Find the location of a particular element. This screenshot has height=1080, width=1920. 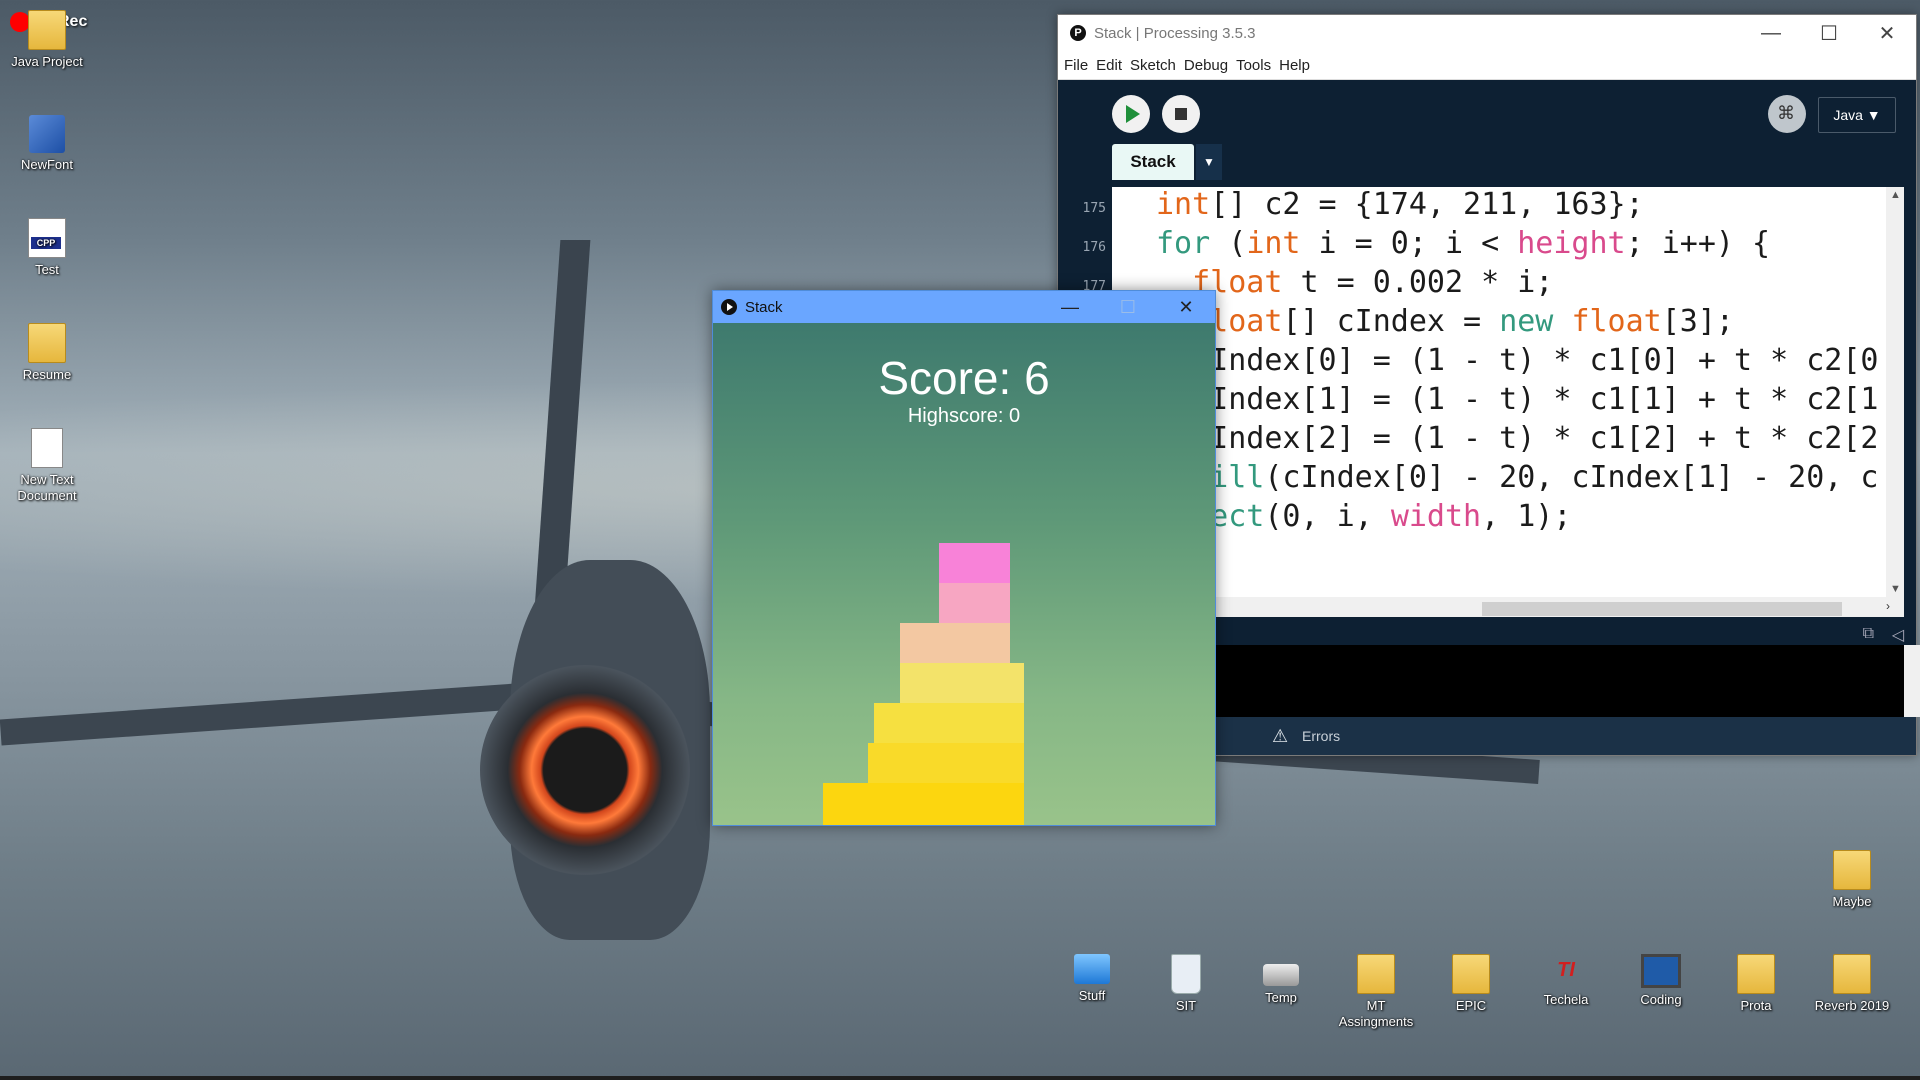

desktop-icon-label: Maybe is located at coordinates (1852, 901).